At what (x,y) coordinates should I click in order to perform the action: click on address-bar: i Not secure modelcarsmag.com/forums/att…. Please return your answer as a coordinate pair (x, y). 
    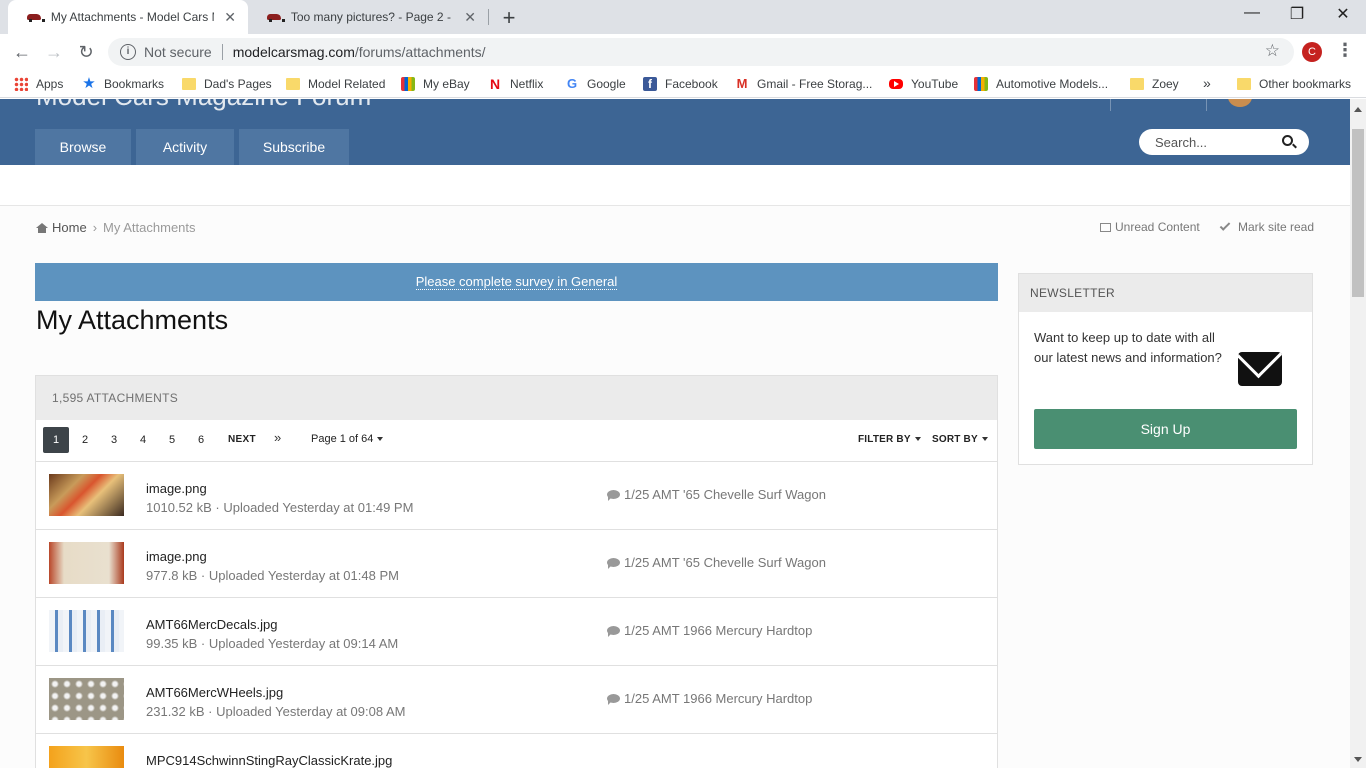
    Looking at the image, I should click on (701, 52).